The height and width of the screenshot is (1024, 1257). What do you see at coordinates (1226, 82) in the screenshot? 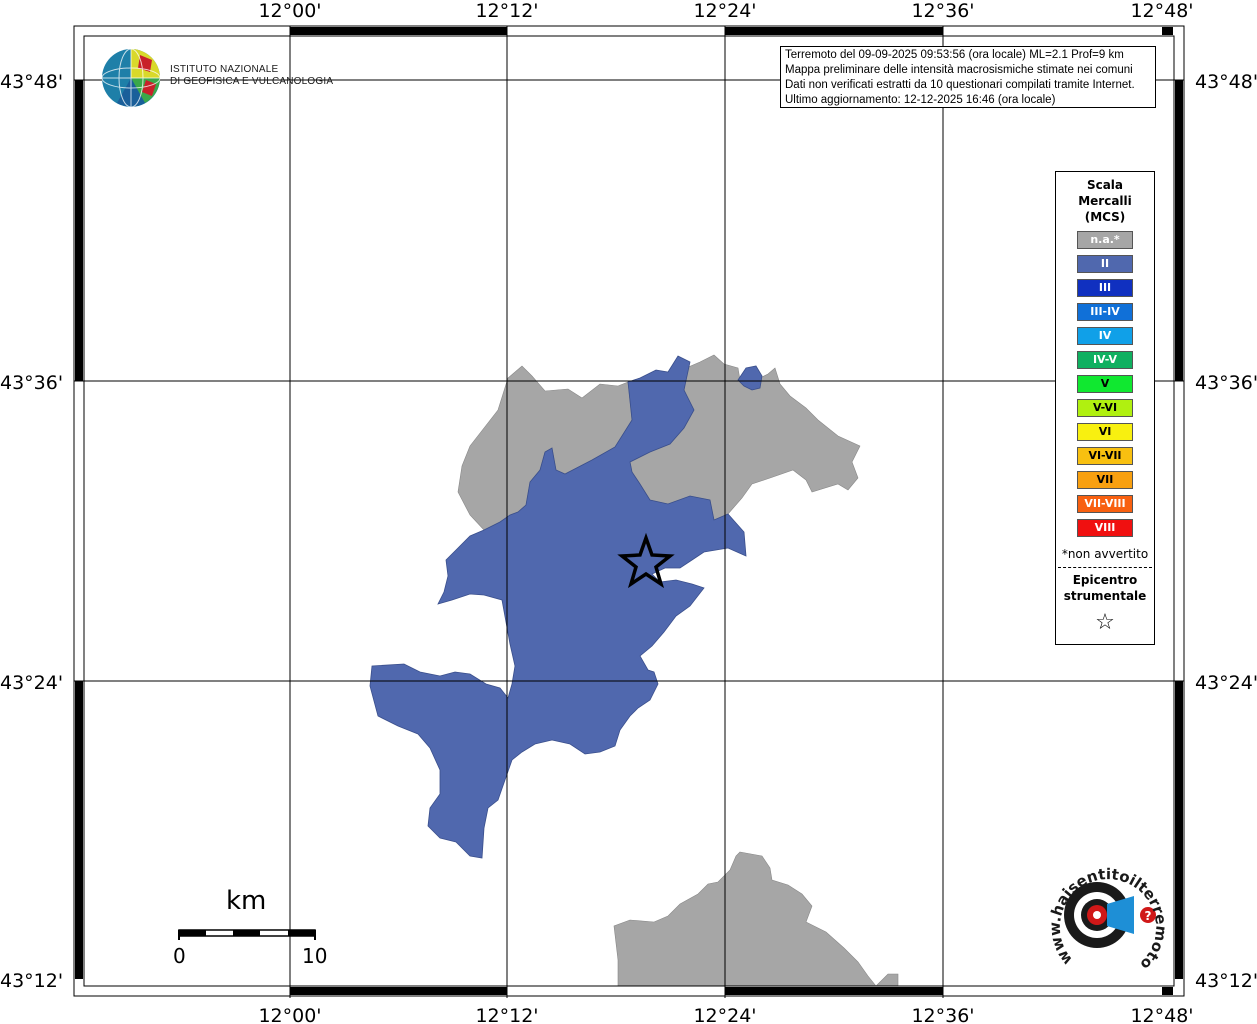
I see `lat-label-right-1: 43°48'` at bounding box center [1226, 82].